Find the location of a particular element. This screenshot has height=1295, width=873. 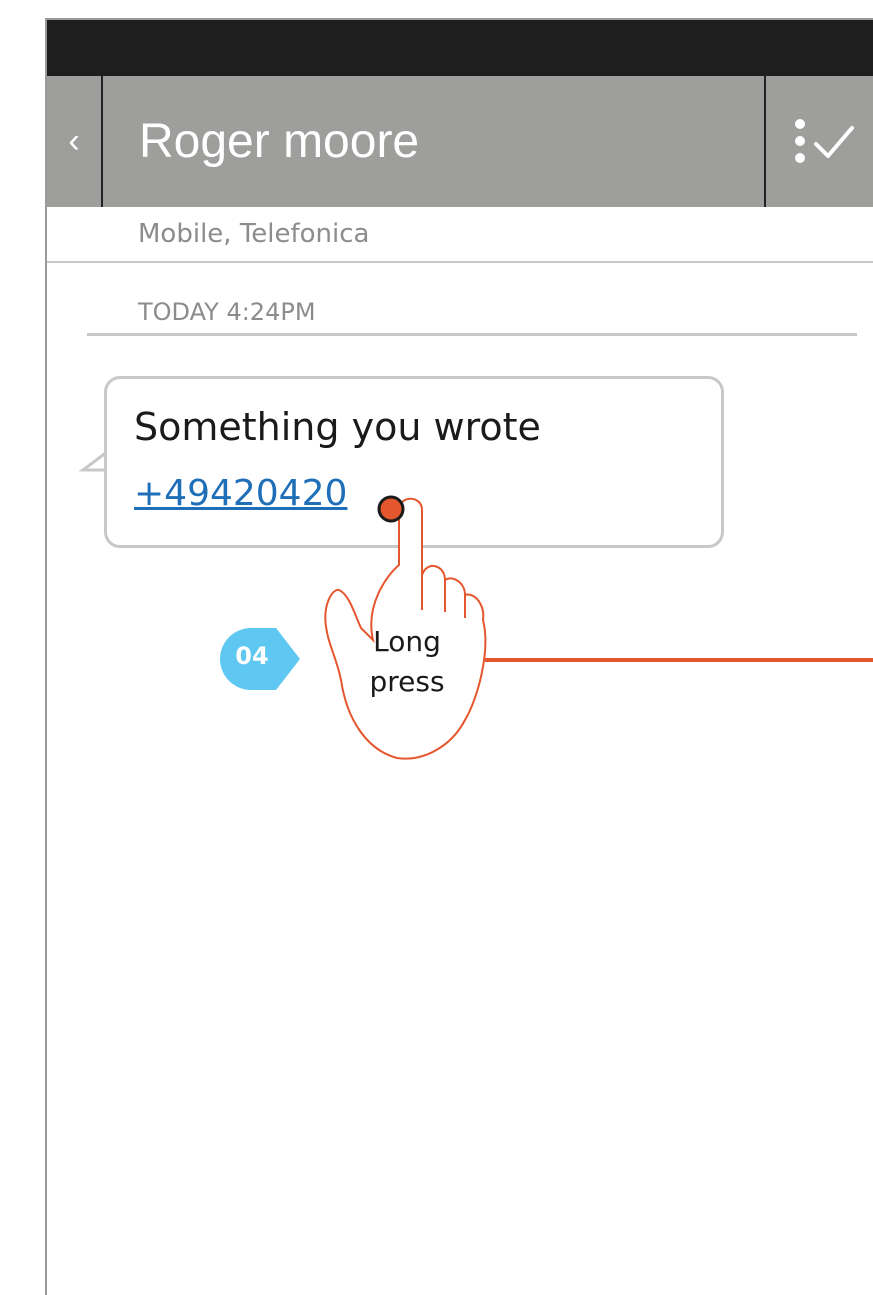

step-badge: 04 is located at coordinates (260, 659).